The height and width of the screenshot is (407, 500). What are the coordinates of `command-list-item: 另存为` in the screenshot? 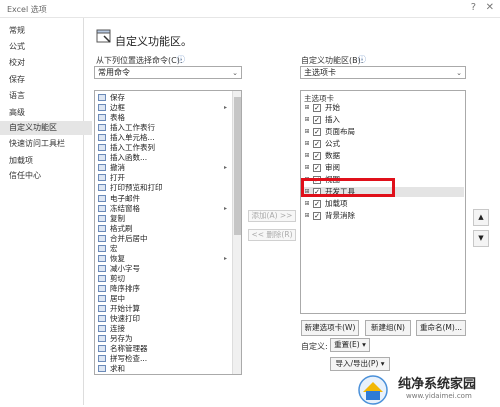 It's located at (163, 338).